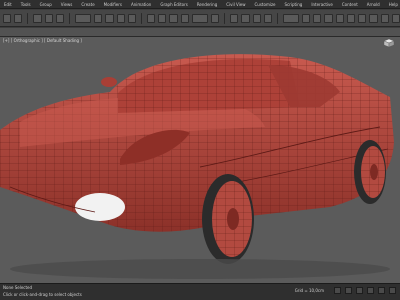 This screenshot has width=400, height=300. I want to click on move-button, so click(151, 18).